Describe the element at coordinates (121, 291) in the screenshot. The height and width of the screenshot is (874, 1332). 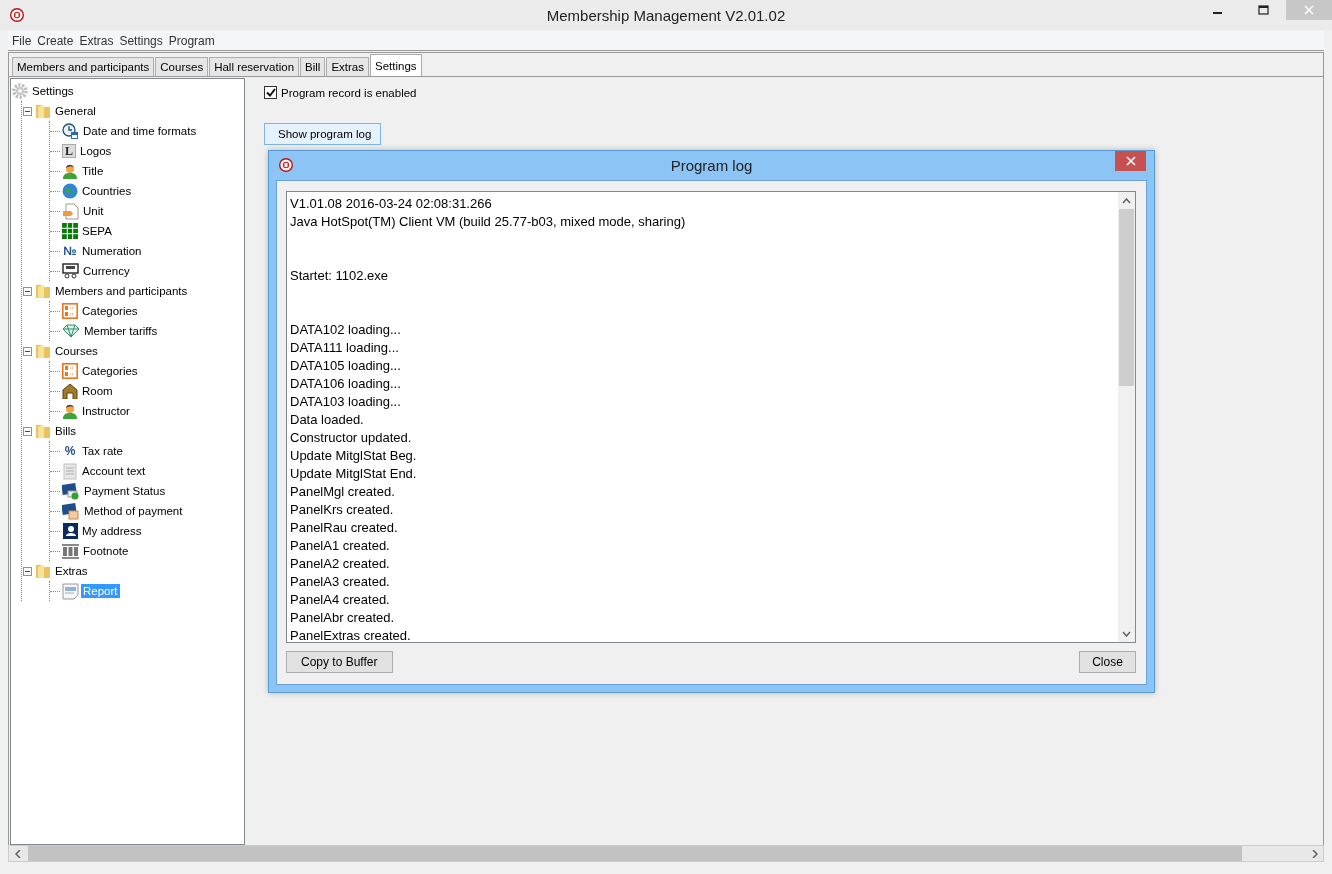
I see `tree-item: Members and participants` at that location.